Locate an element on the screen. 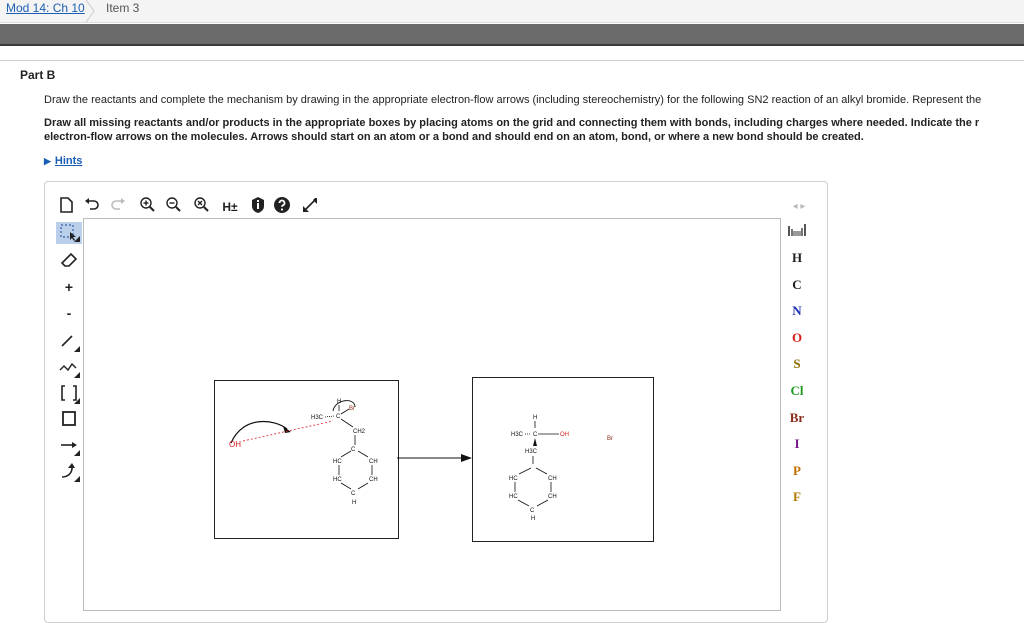 Image resolution: width=1024 pixels, height=623 pixels. reactant-box: OH H H3C C Br CH2 C HC CH HC CH C H is located at coordinates (306, 459).